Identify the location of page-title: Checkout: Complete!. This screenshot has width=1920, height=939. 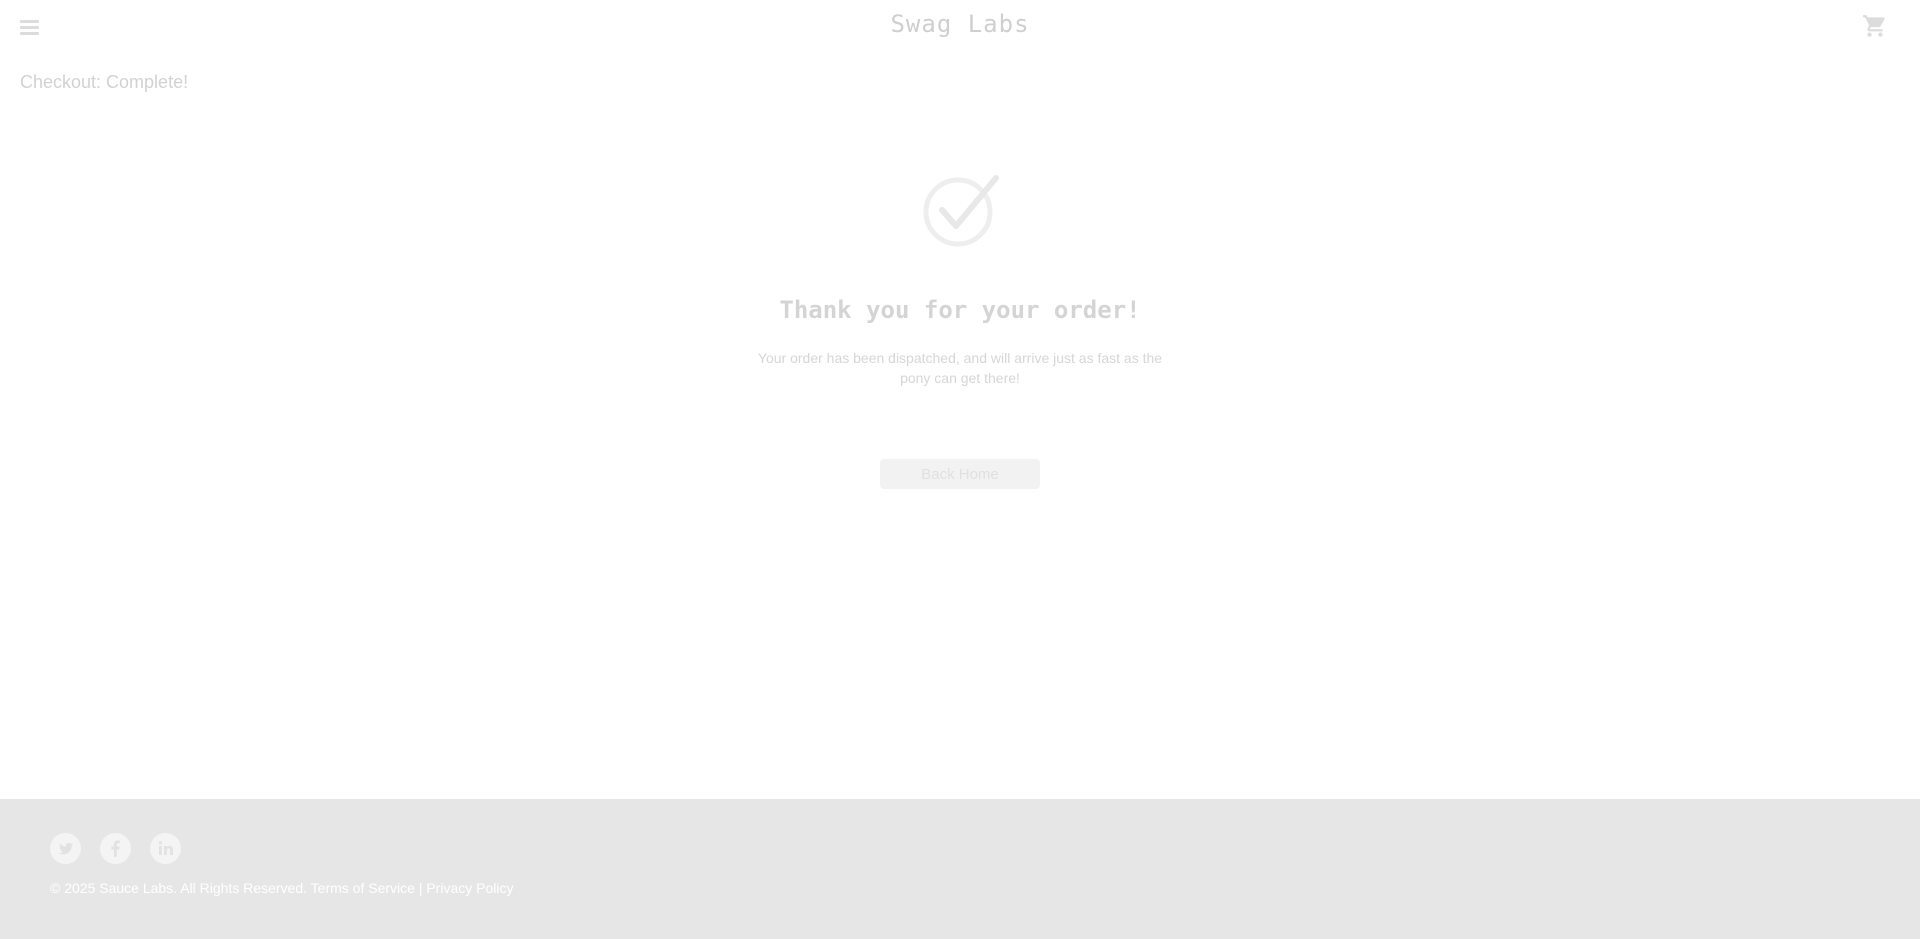
(104, 82).